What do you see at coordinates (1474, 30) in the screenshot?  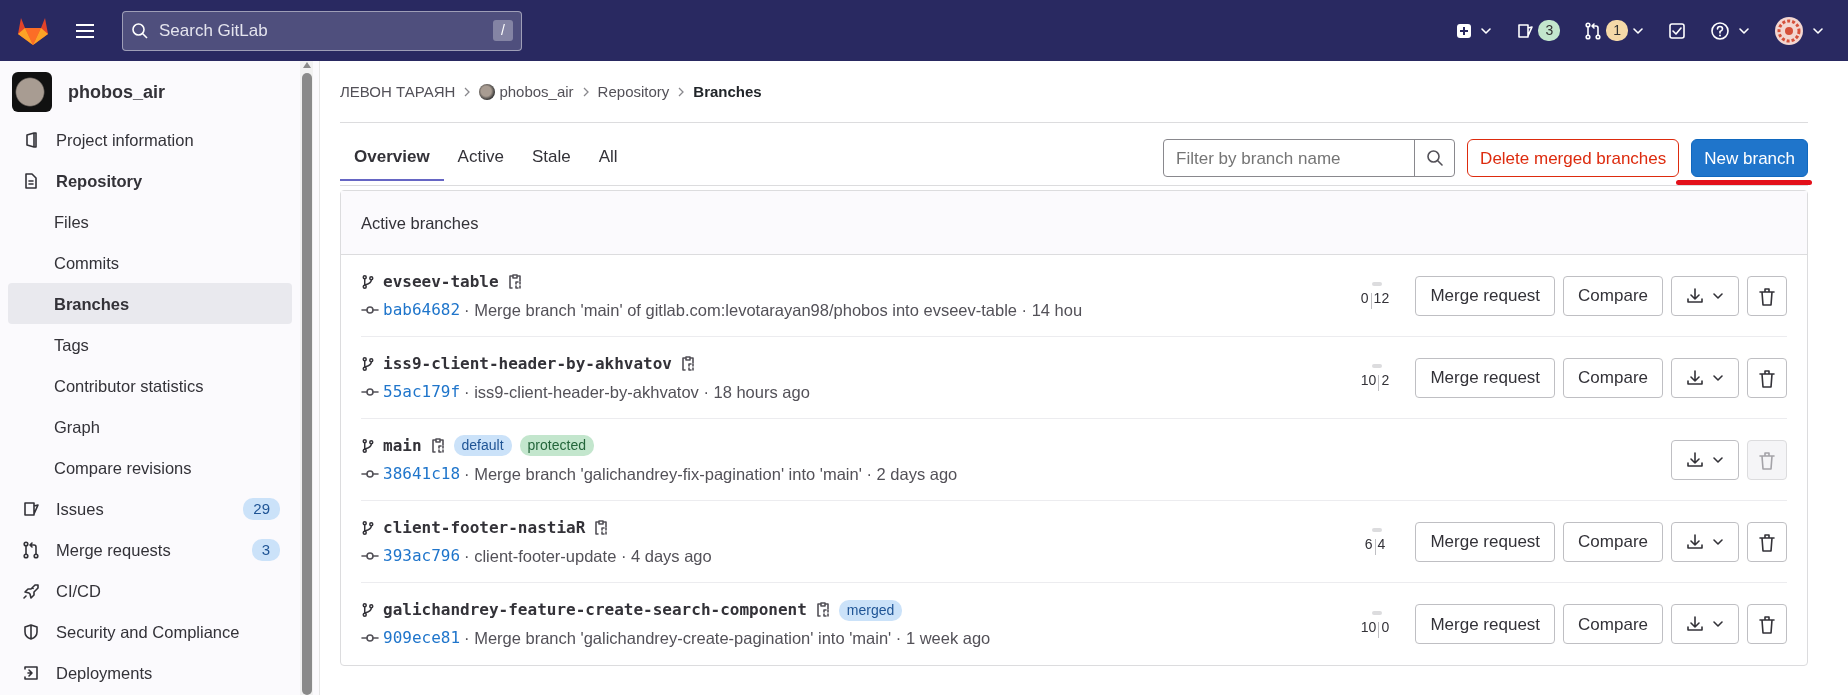 I see `new-menu` at bounding box center [1474, 30].